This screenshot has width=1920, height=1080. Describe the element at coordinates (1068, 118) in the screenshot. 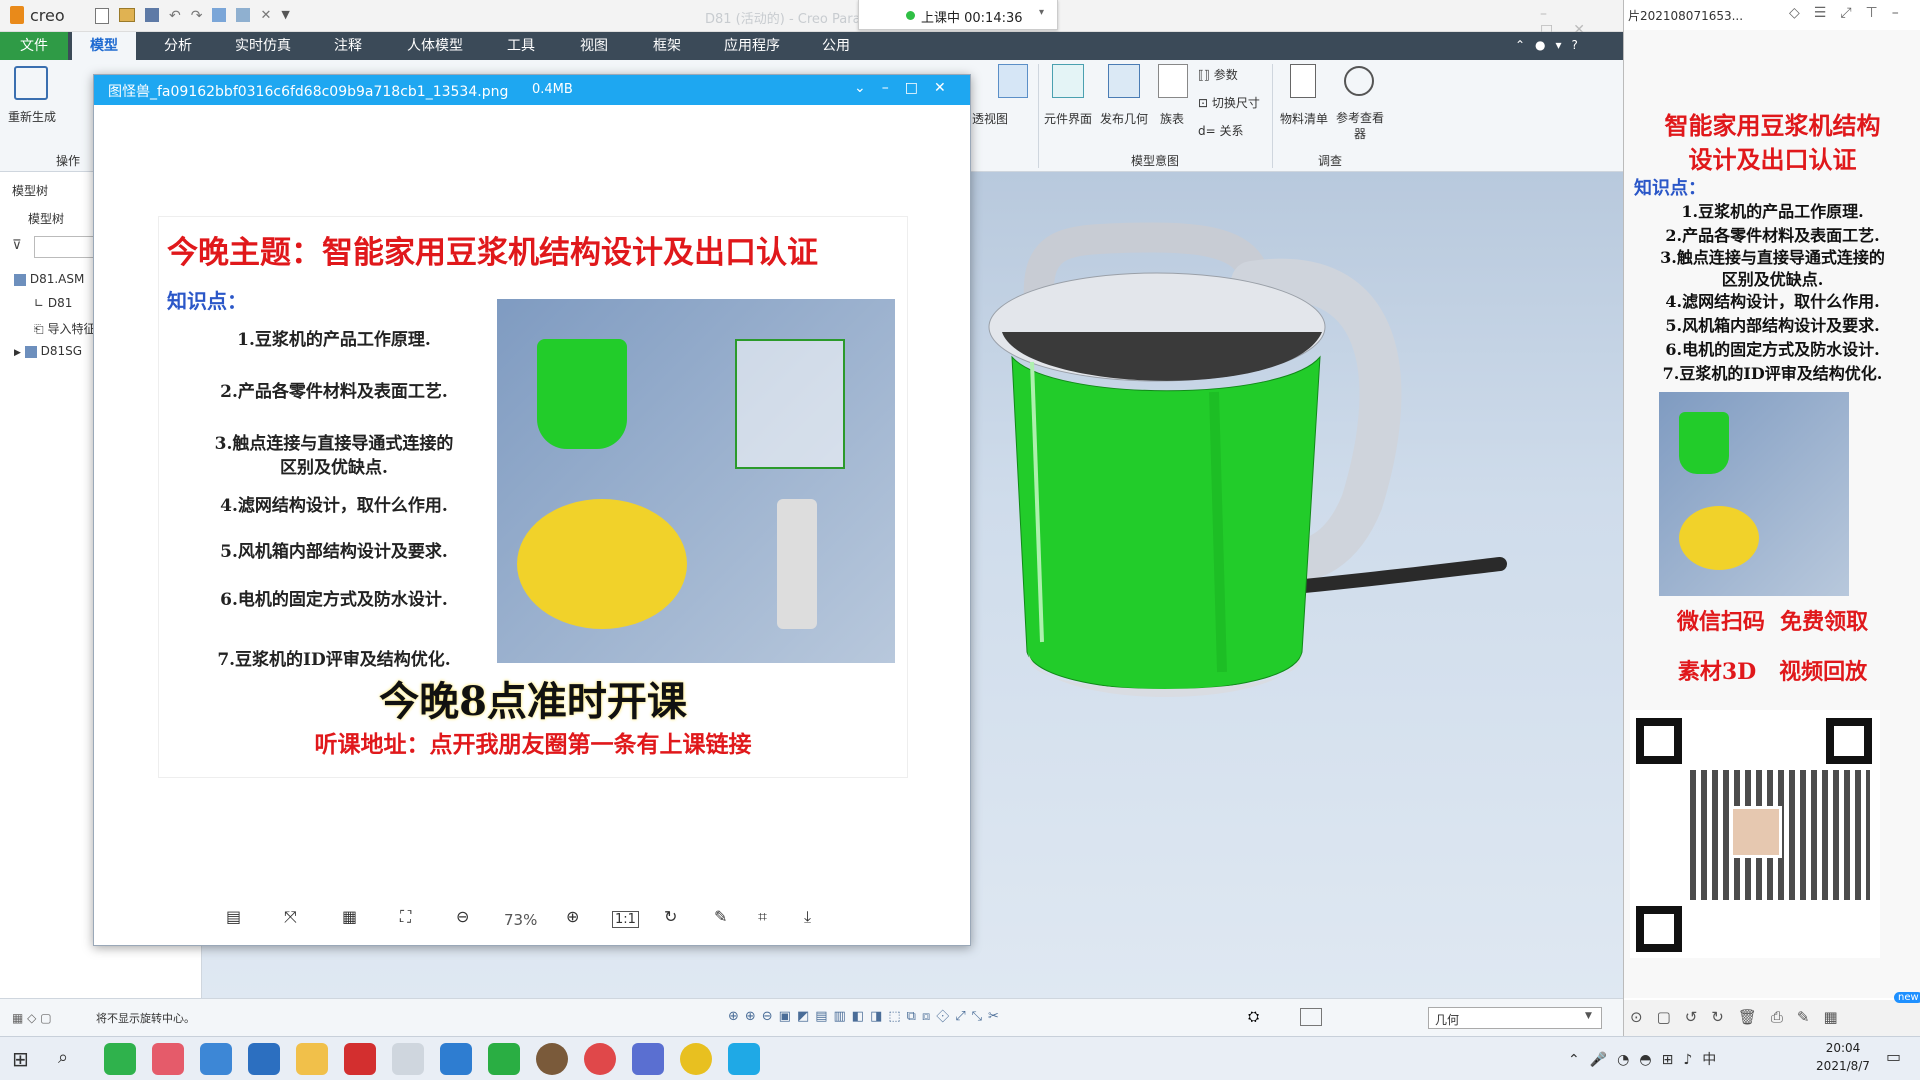

I see `component-interface-button: 元件界面` at that location.